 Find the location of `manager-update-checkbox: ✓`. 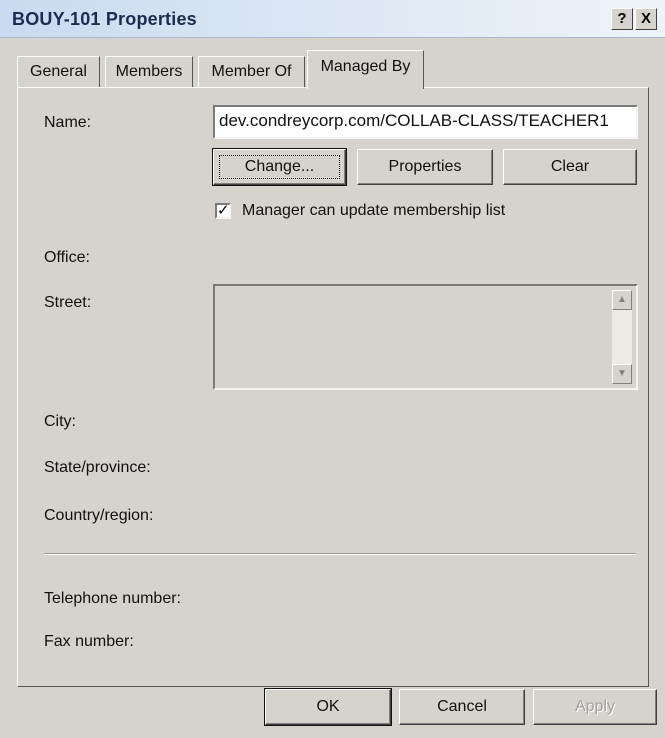

manager-update-checkbox: ✓ is located at coordinates (223, 211).